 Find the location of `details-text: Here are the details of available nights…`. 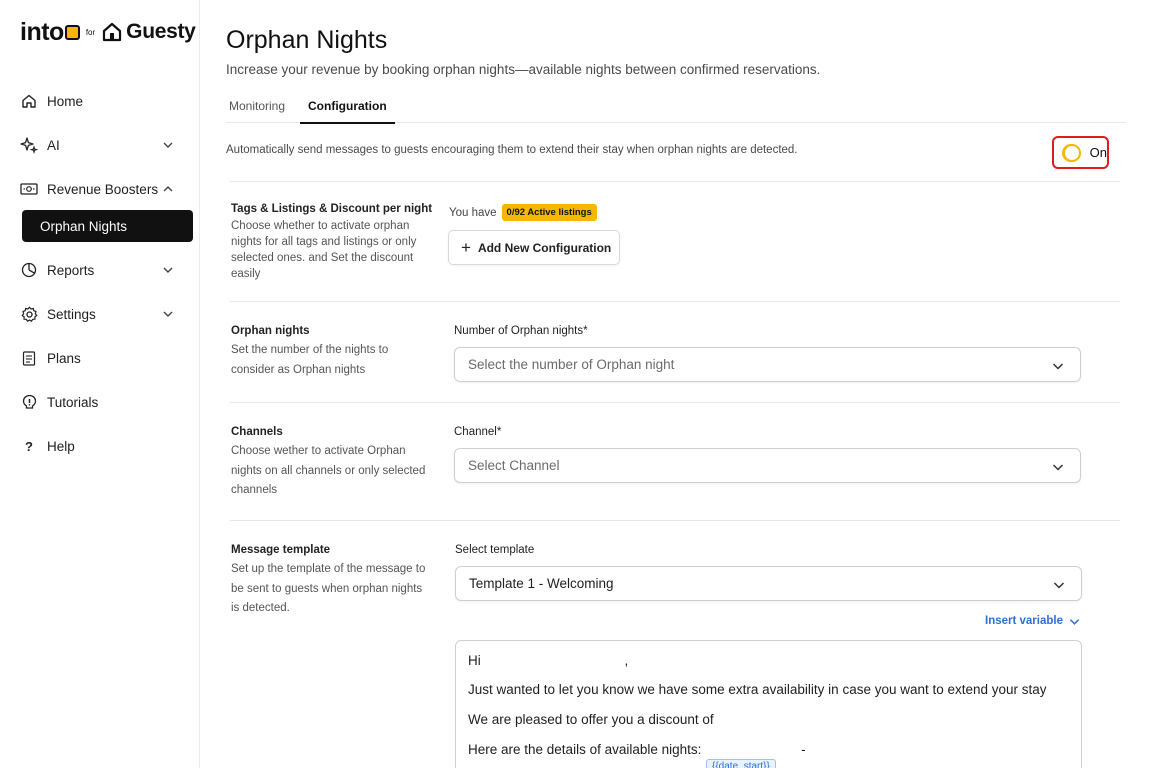

details-text: Here are the details of available nights… is located at coordinates (585, 749).